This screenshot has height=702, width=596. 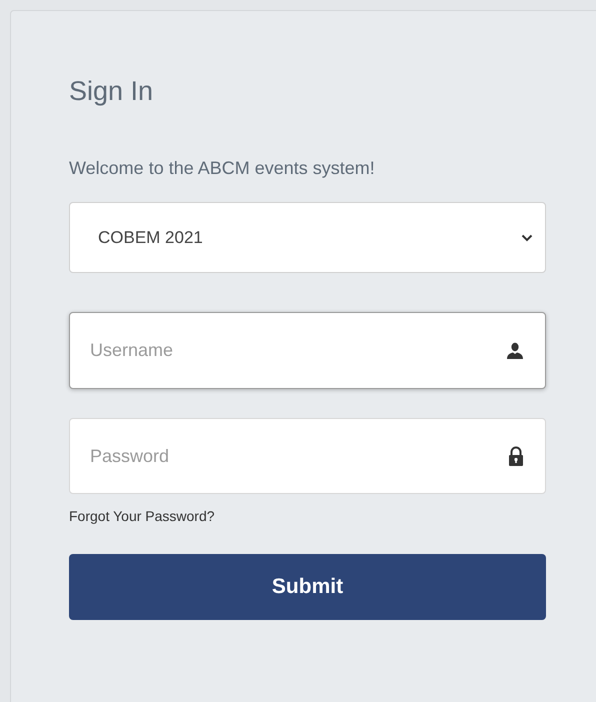 I want to click on submit-button: Submit, so click(x=307, y=587).